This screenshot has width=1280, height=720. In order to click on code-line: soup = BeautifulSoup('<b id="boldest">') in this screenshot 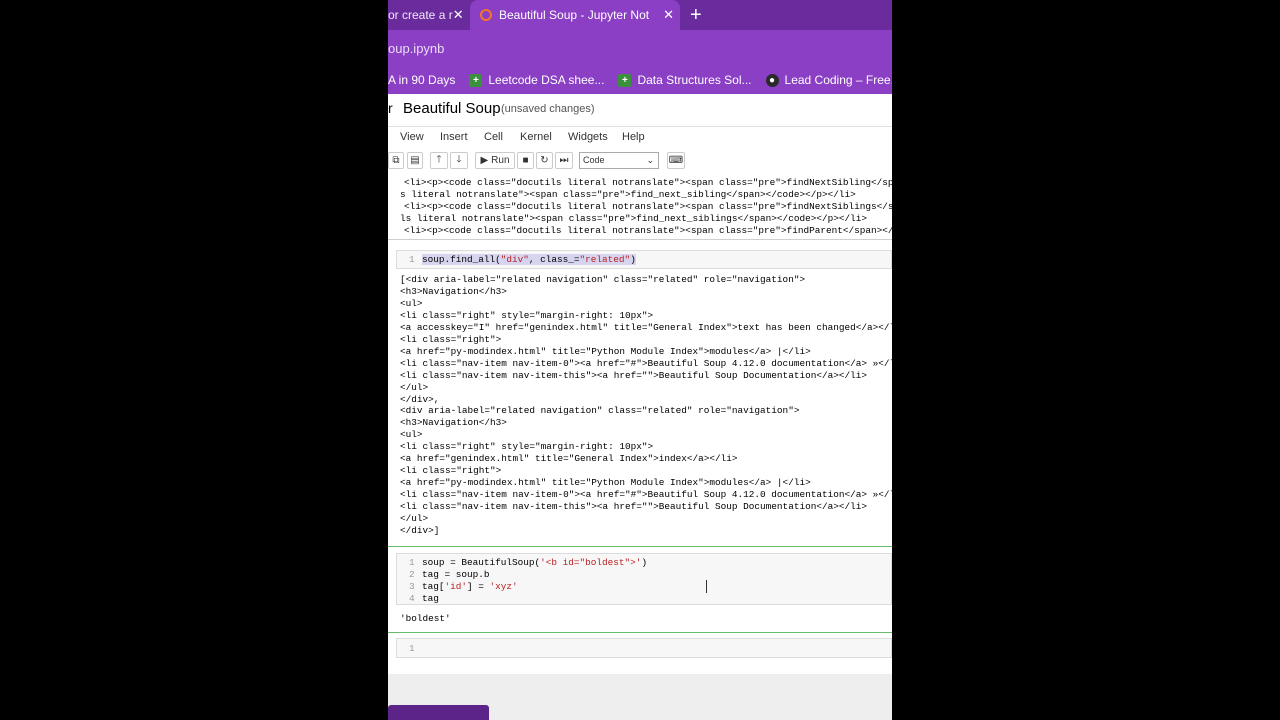, I will do `click(534, 562)`.